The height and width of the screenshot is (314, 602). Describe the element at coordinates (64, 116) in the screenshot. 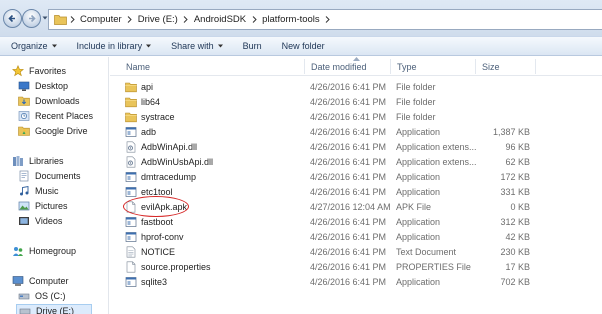

I see `nav-recent-places-label: Recent Places` at that location.